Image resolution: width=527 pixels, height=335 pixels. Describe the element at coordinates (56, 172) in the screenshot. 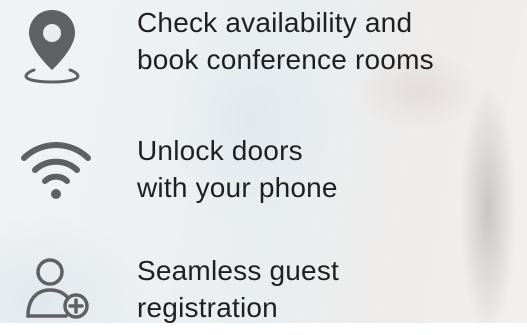

I see `wifi-icon` at that location.